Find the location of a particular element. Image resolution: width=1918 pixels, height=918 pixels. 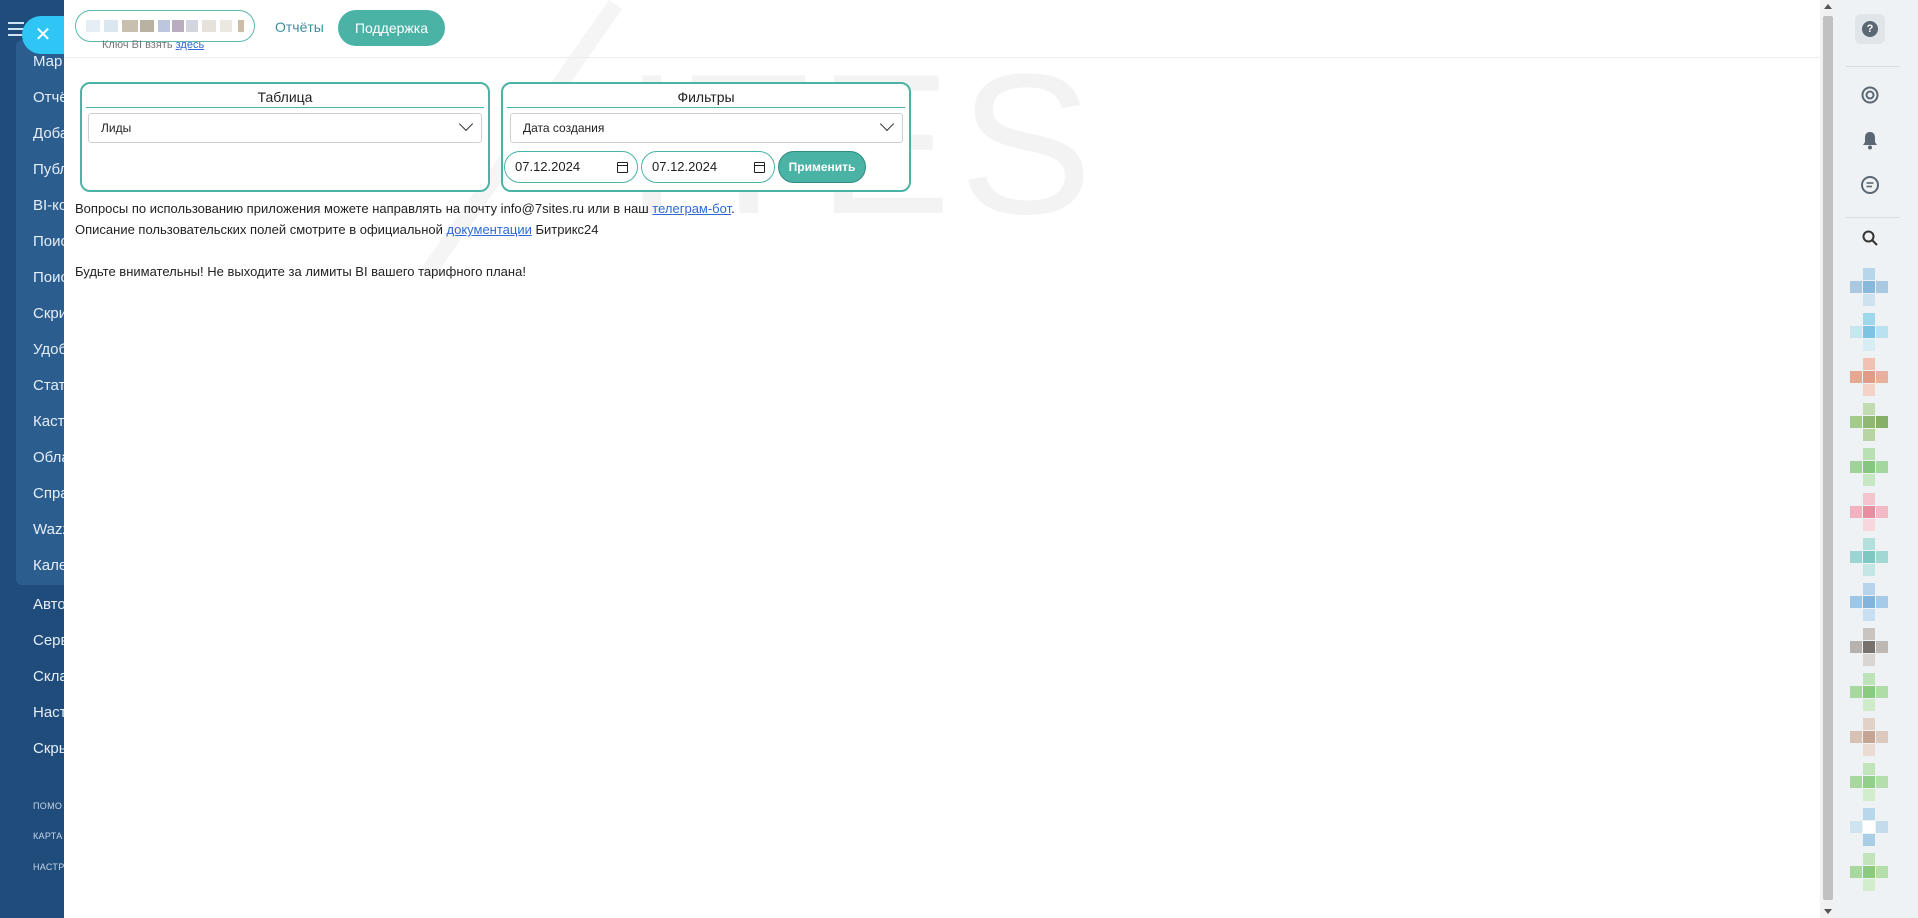

filters-card-title: Фильтры is located at coordinates (706, 97).